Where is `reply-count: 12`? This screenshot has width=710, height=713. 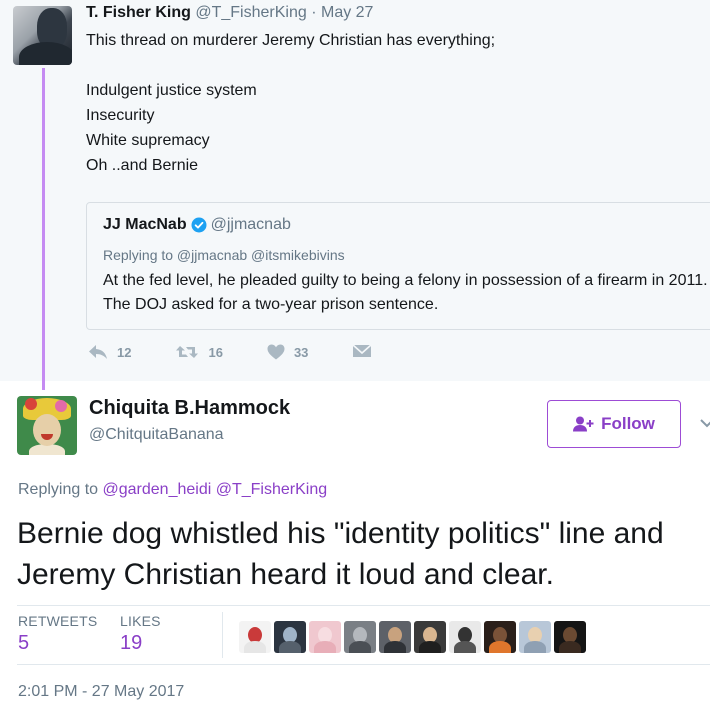 reply-count: 12 is located at coordinates (124, 352).